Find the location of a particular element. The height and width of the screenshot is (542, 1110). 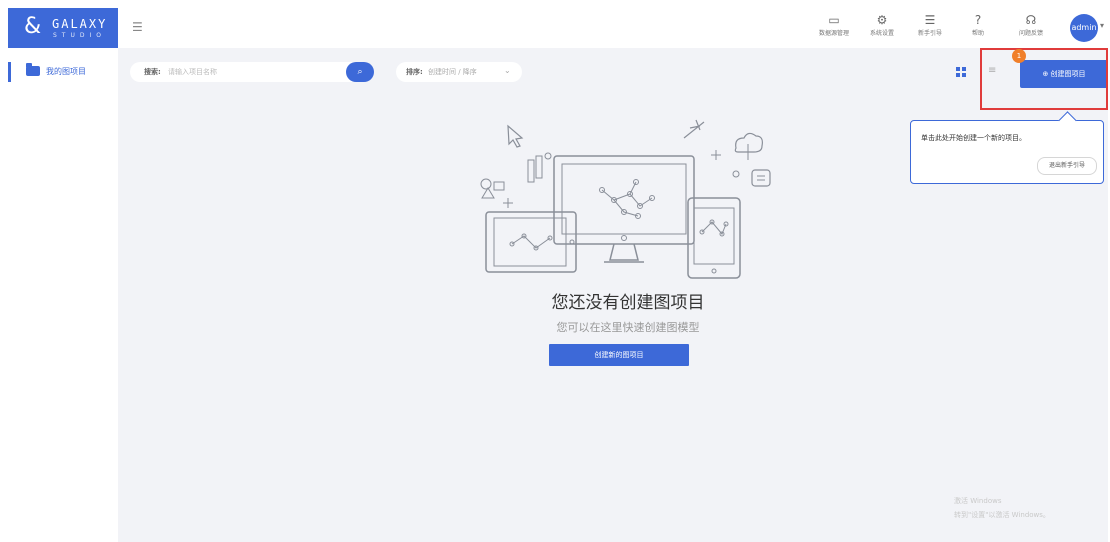

tool-label: 新手引导 is located at coordinates (929, 33).